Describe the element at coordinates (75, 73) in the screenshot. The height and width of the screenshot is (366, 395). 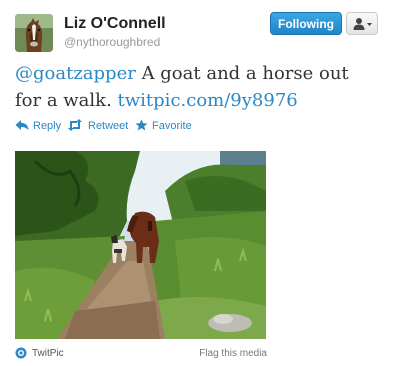
I see `mention-link: @goatzapper` at that location.